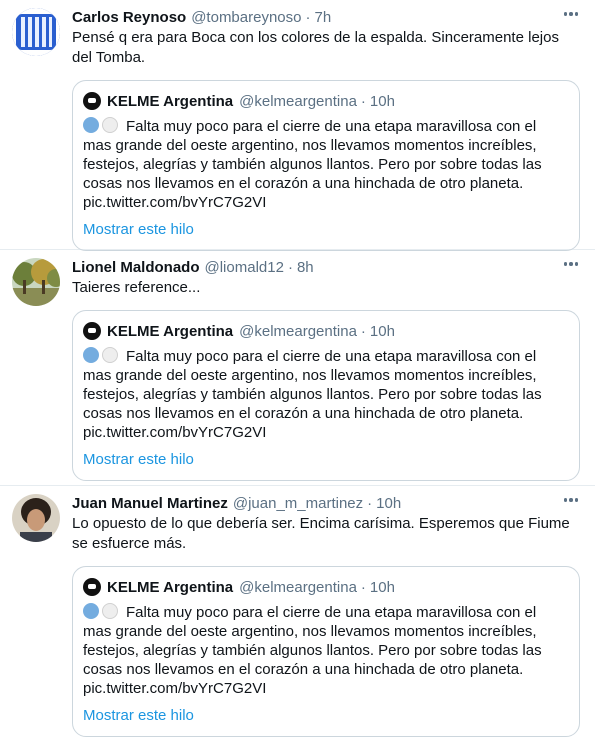 This screenshot has width=595, height=739. What do you see at coordinates (298, 503) in the screenshot?
I see `author-handle: @juan_m_martinez` at bounding box center [298, 503].